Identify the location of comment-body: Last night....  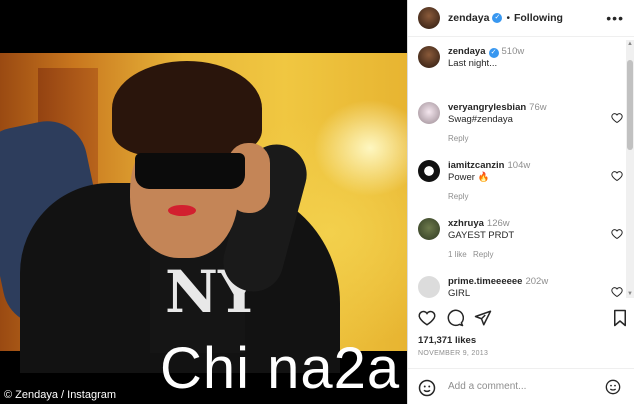
(473, 63).